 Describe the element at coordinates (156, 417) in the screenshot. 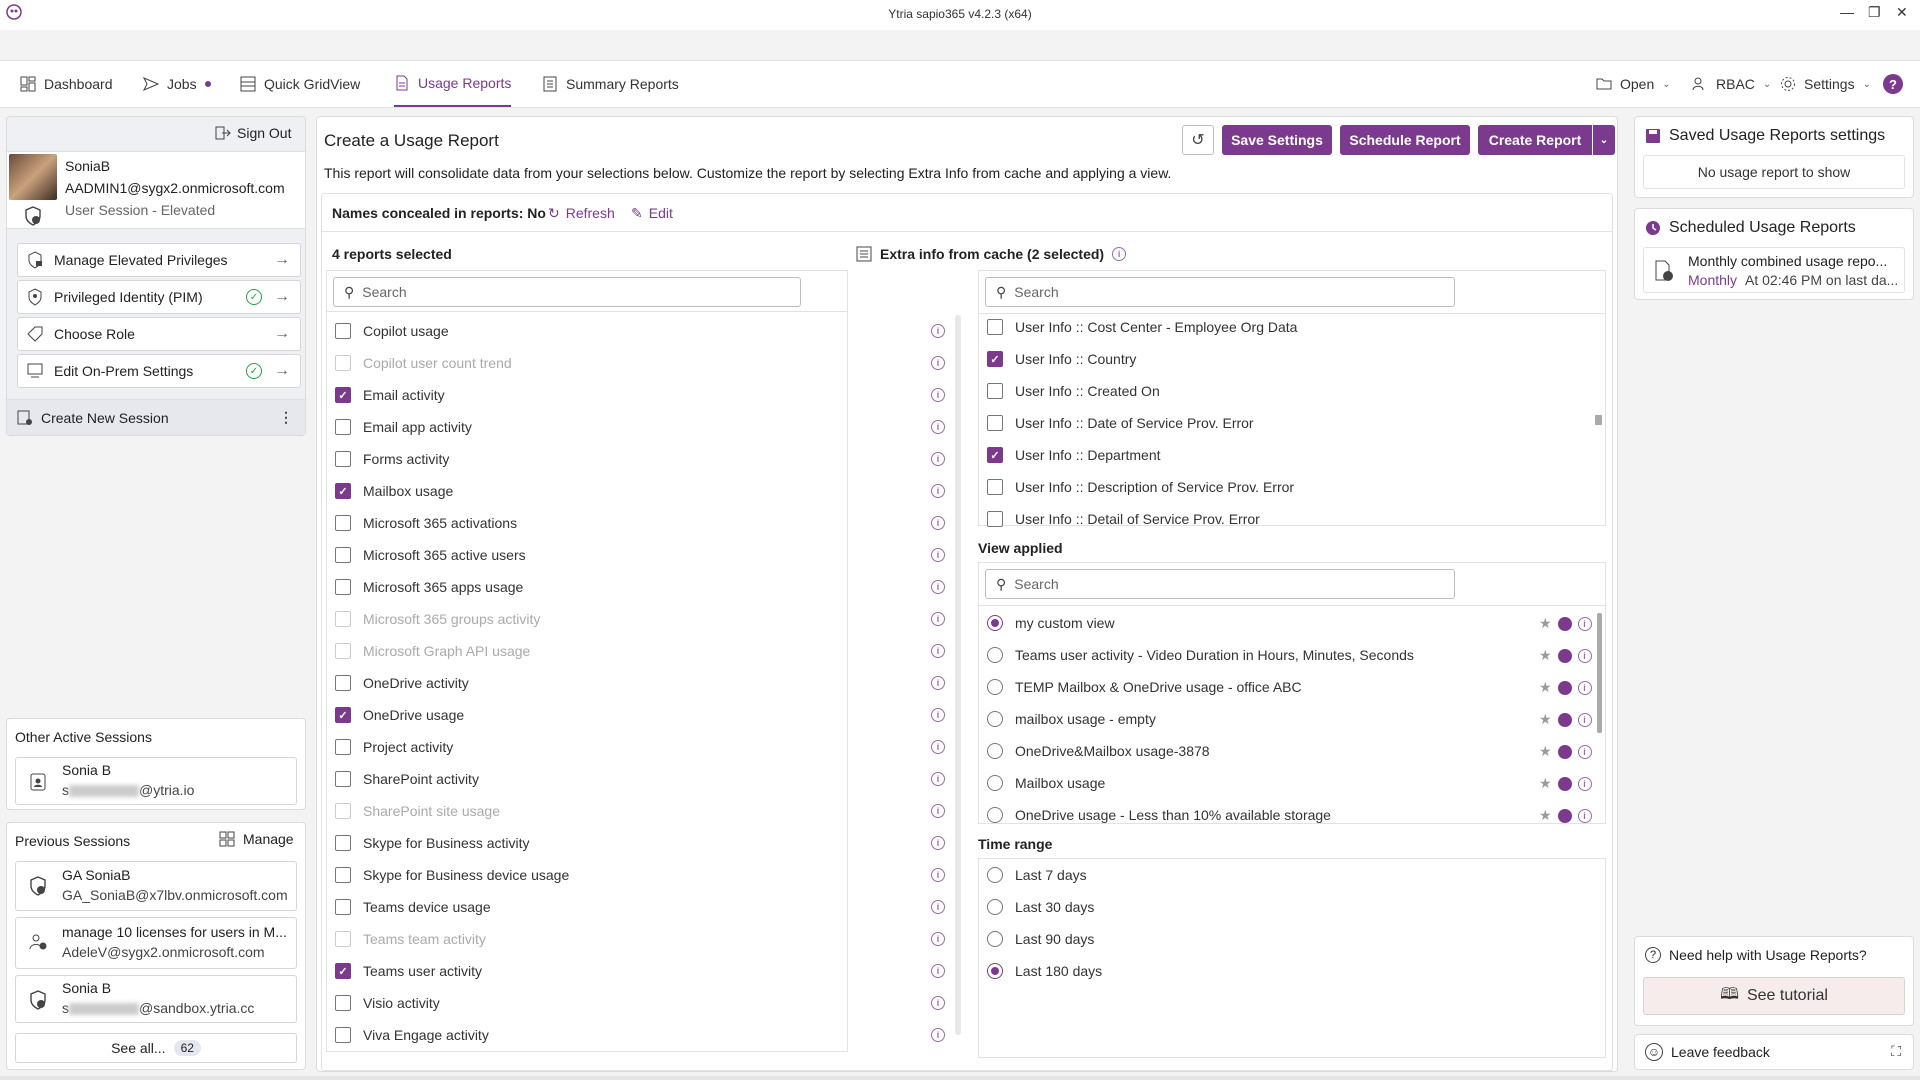

I see `create-new-session-button: Create New Session ⋮` at that location.